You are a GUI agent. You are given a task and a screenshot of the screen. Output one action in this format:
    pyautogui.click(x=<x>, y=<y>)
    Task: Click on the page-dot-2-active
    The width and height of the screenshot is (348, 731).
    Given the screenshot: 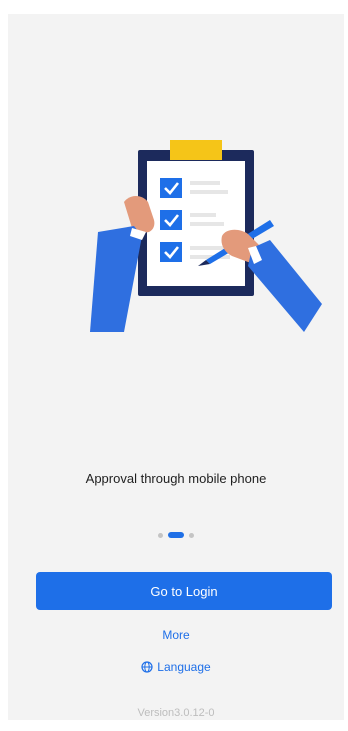 What is the action you would take?
    pyautogui.click(x=176, y=535)
    